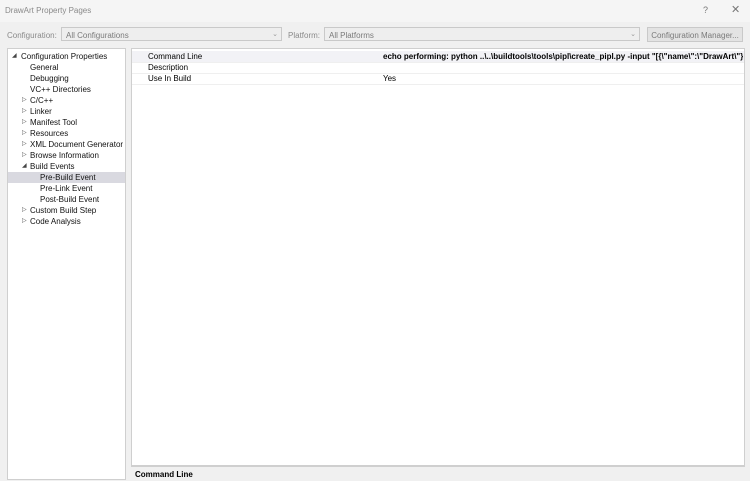  What do you see at coordinates (563, 78) in the screenshot?
I see `property-value: Yes` at bounding box center [563, 78].